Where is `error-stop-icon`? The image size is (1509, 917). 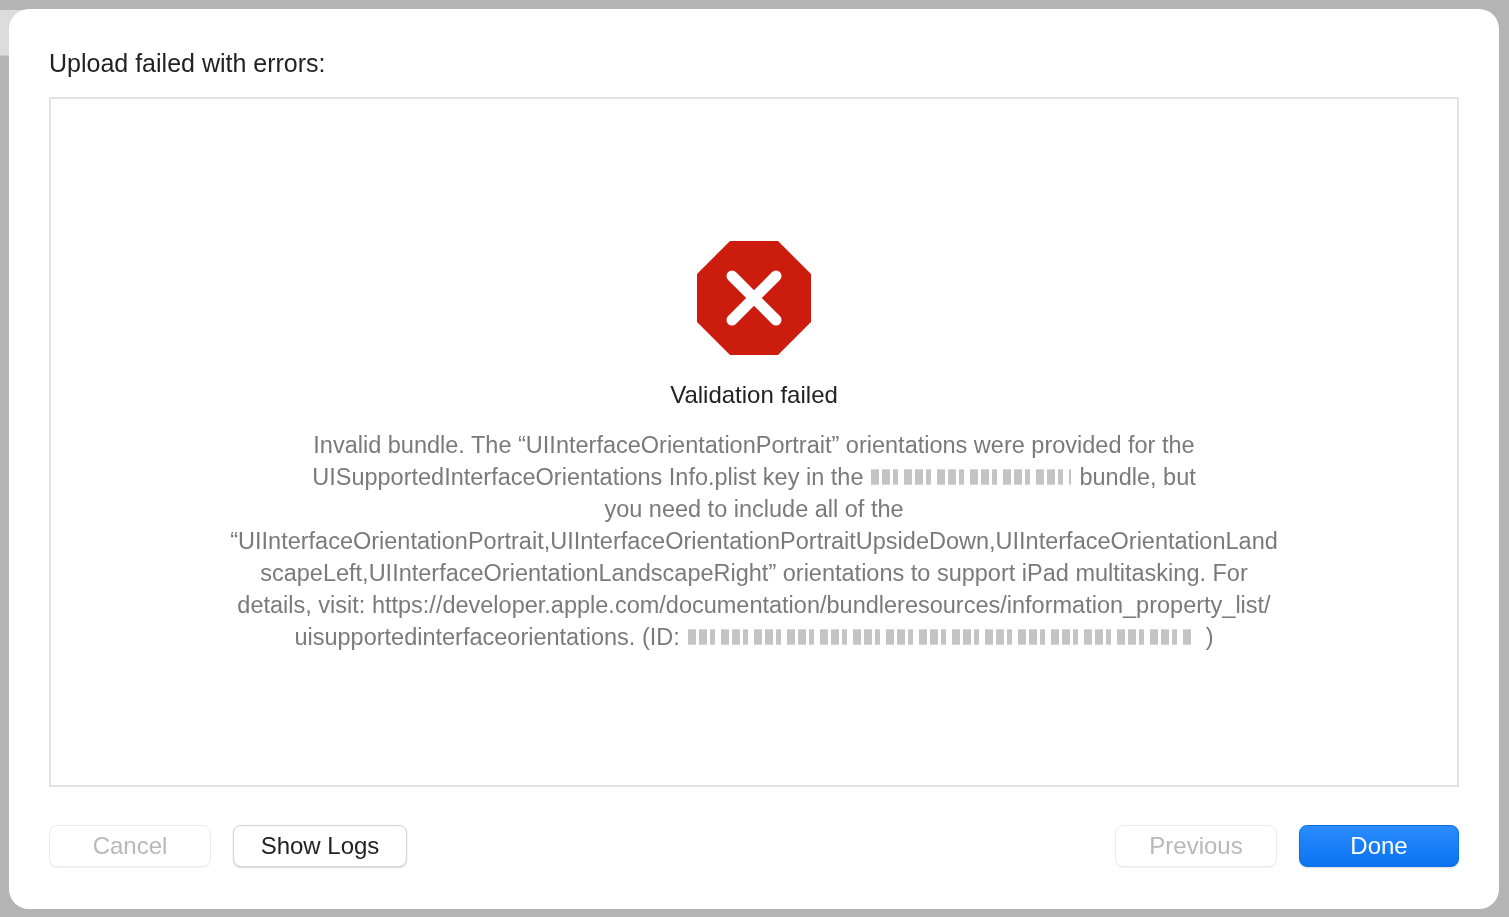
error-stop-icon is located at coordinates (754, 298).